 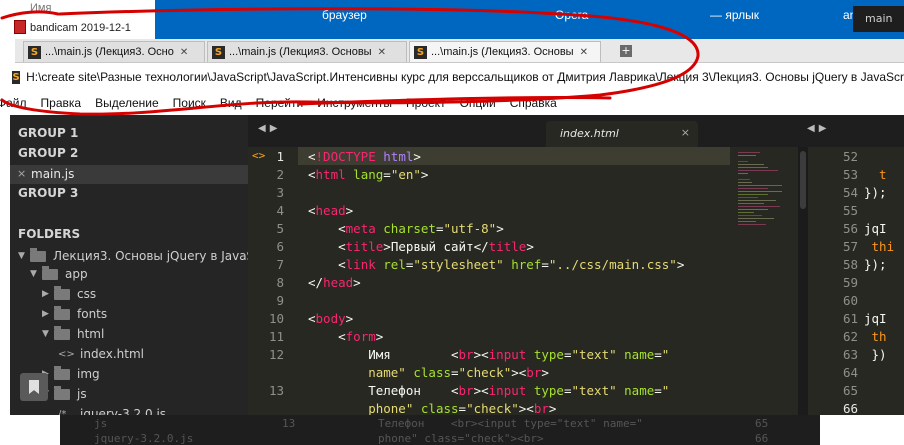 What do you see at coordinates (850, 336) in the screenshot?
I see `line-number: 62` at bounding box center [850, 336].